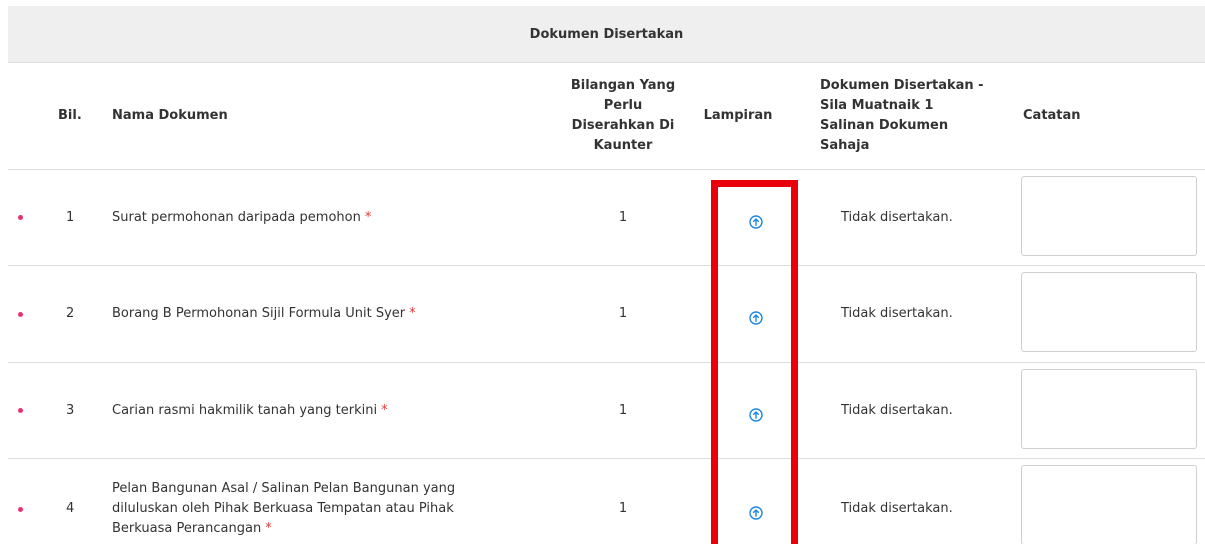 The image size is (1205, 544). I want to click on header-bil: Bil., so click(70, 115).